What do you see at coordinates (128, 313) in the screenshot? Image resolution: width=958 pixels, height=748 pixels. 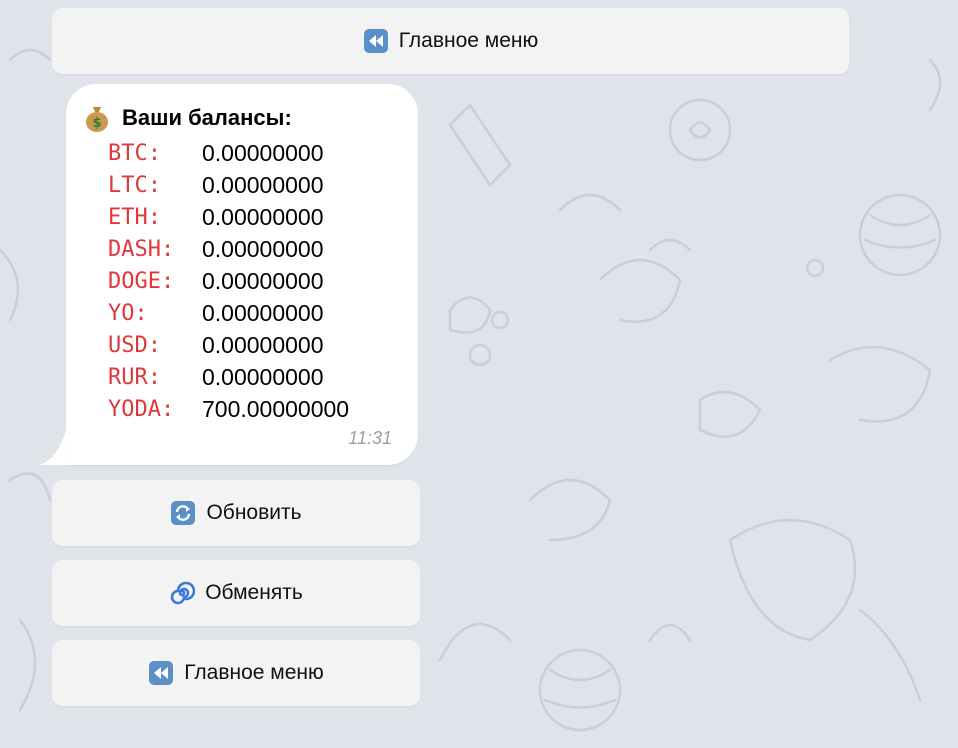 I see `coin-label: YO:` at bounding box center [128, 313].